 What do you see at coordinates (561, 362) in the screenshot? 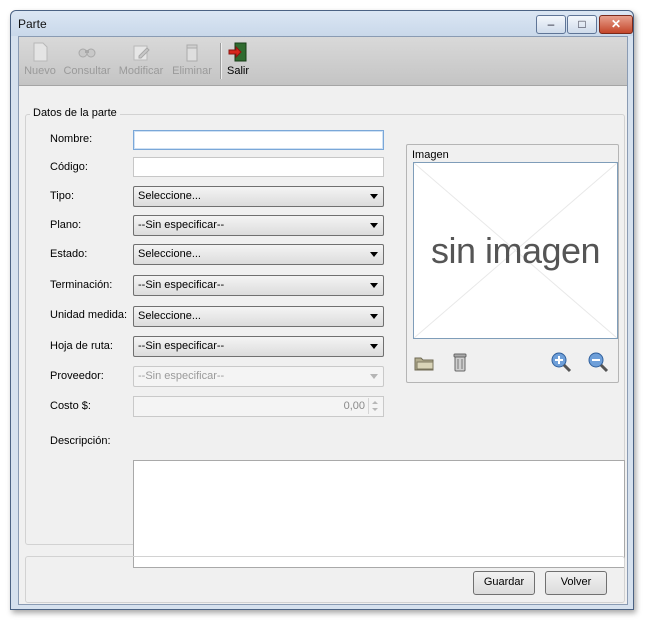
I see `zoom-in-icon` at bounding box center [561, 362].